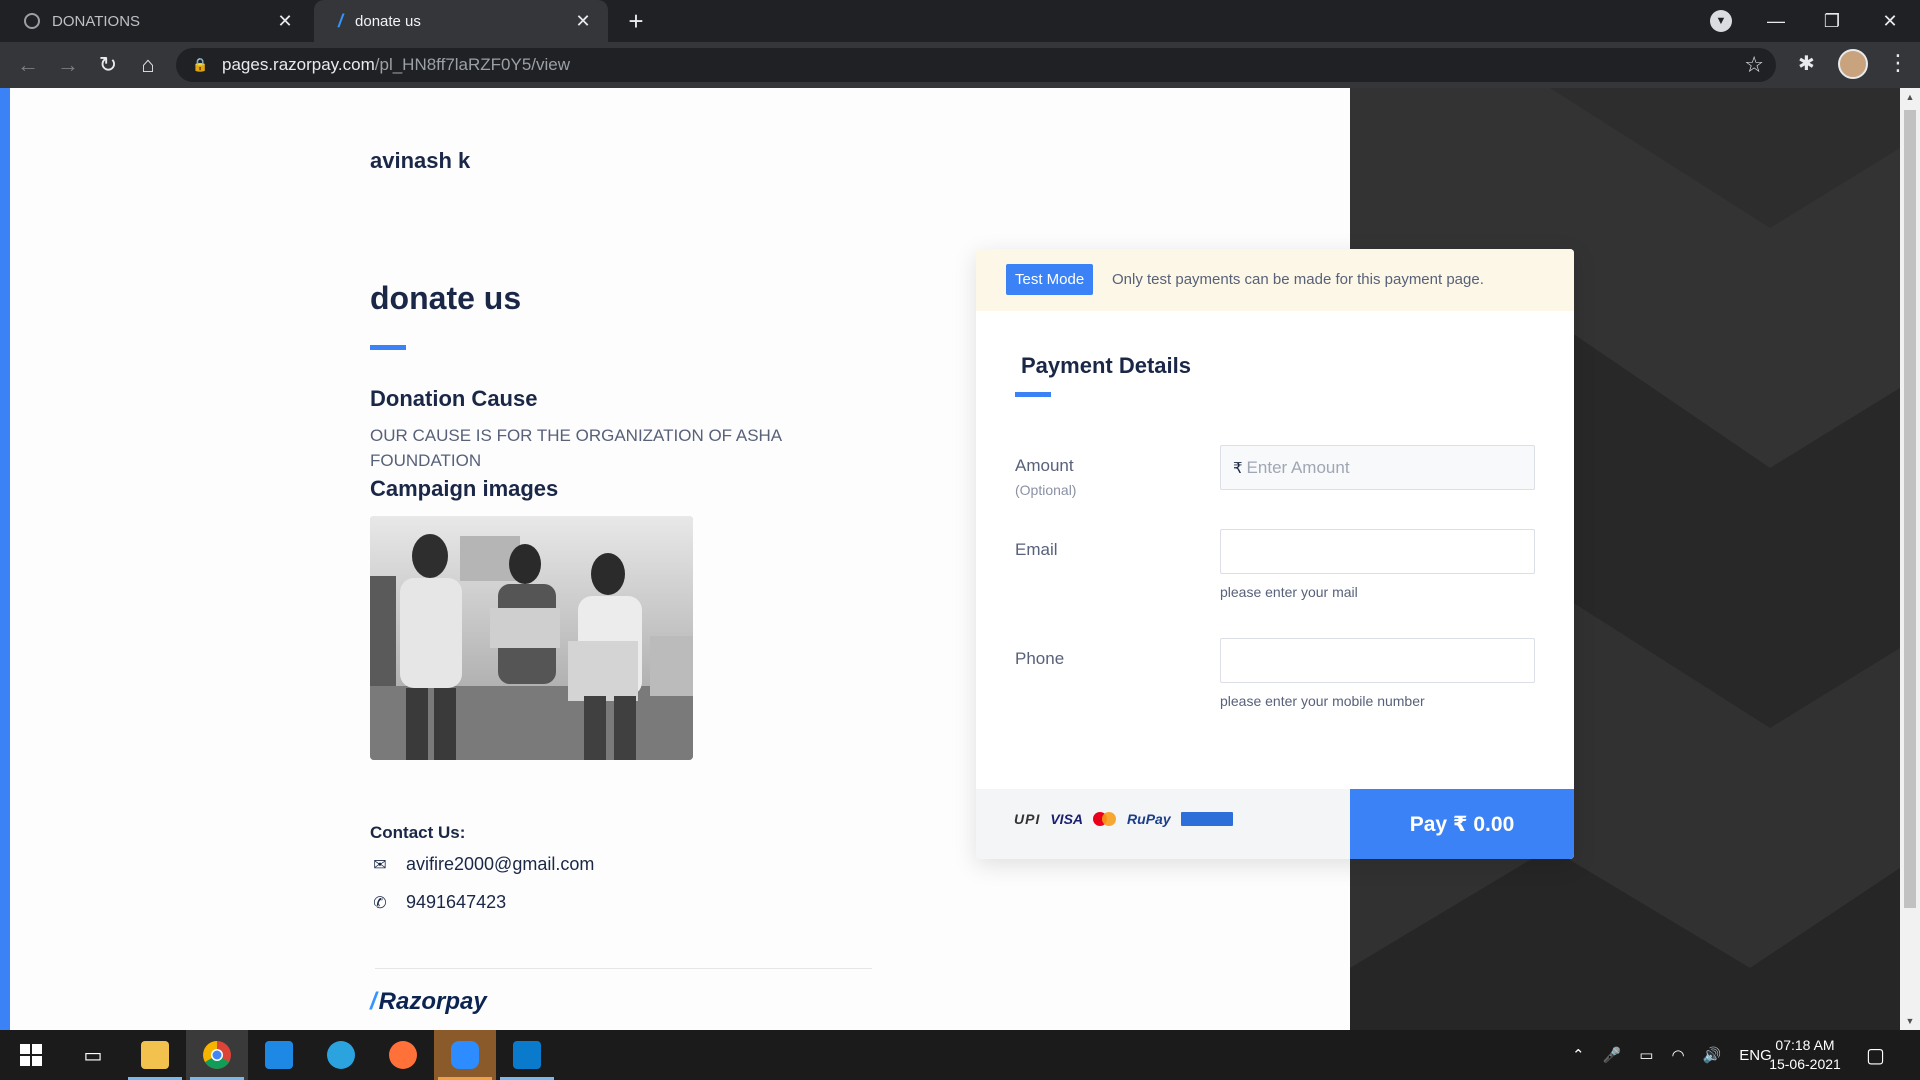 The image size is (1920, 1080). I want to click on contact-phone: 9491647423, so click(456, 902).